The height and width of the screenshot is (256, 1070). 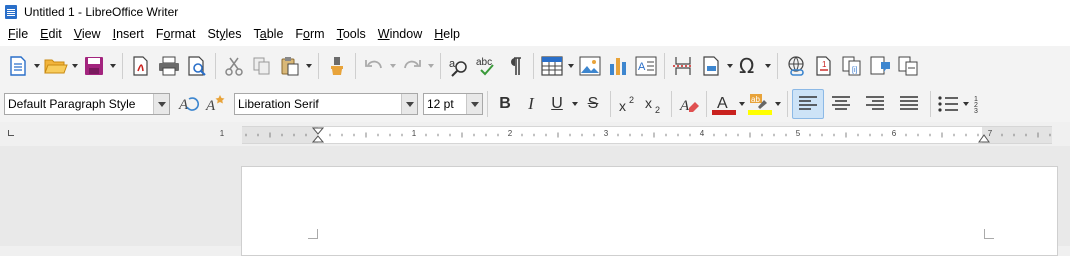 What do you see at coordinates (309, 66) in the screenshot?
I see `paste-dropdown-icon` at bounding box center [309, 66].